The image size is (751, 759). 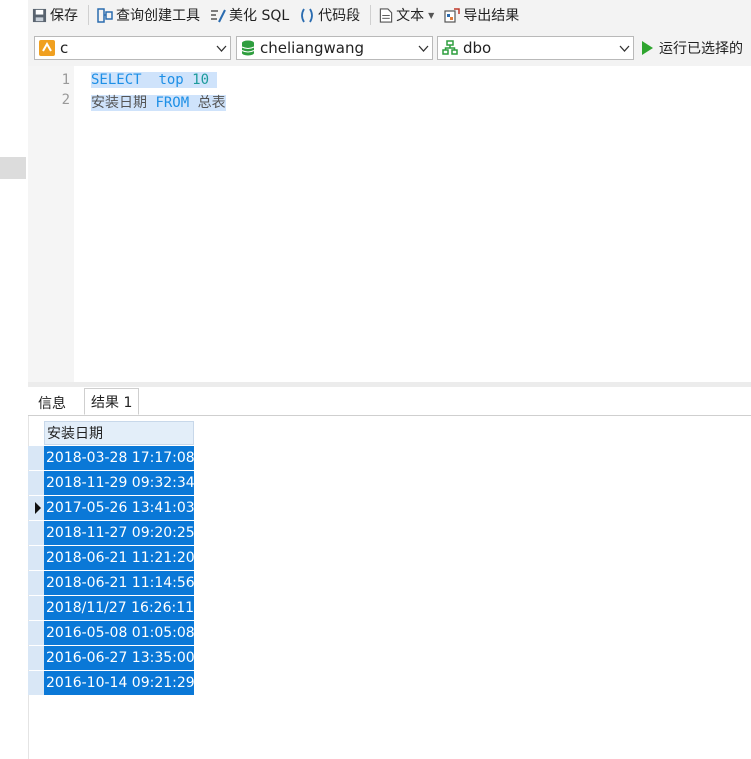 I want to click on table-row: 2018-06-21 11:14:56, so click(x=111, y=583).